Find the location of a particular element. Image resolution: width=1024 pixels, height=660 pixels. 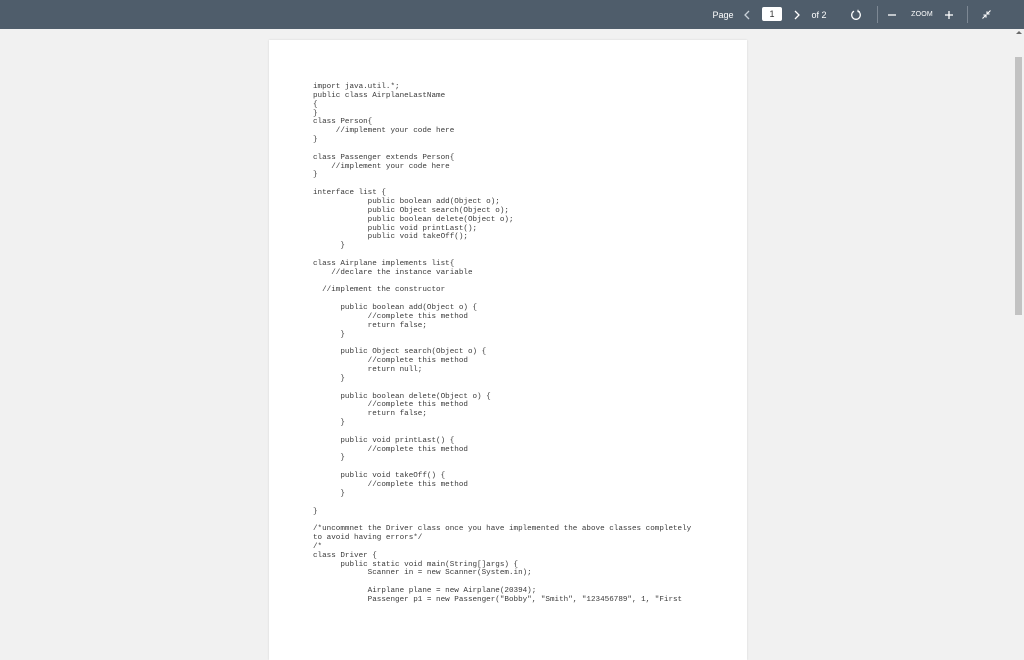

page-count-label: of 2 is located at coordinates (819, 14).